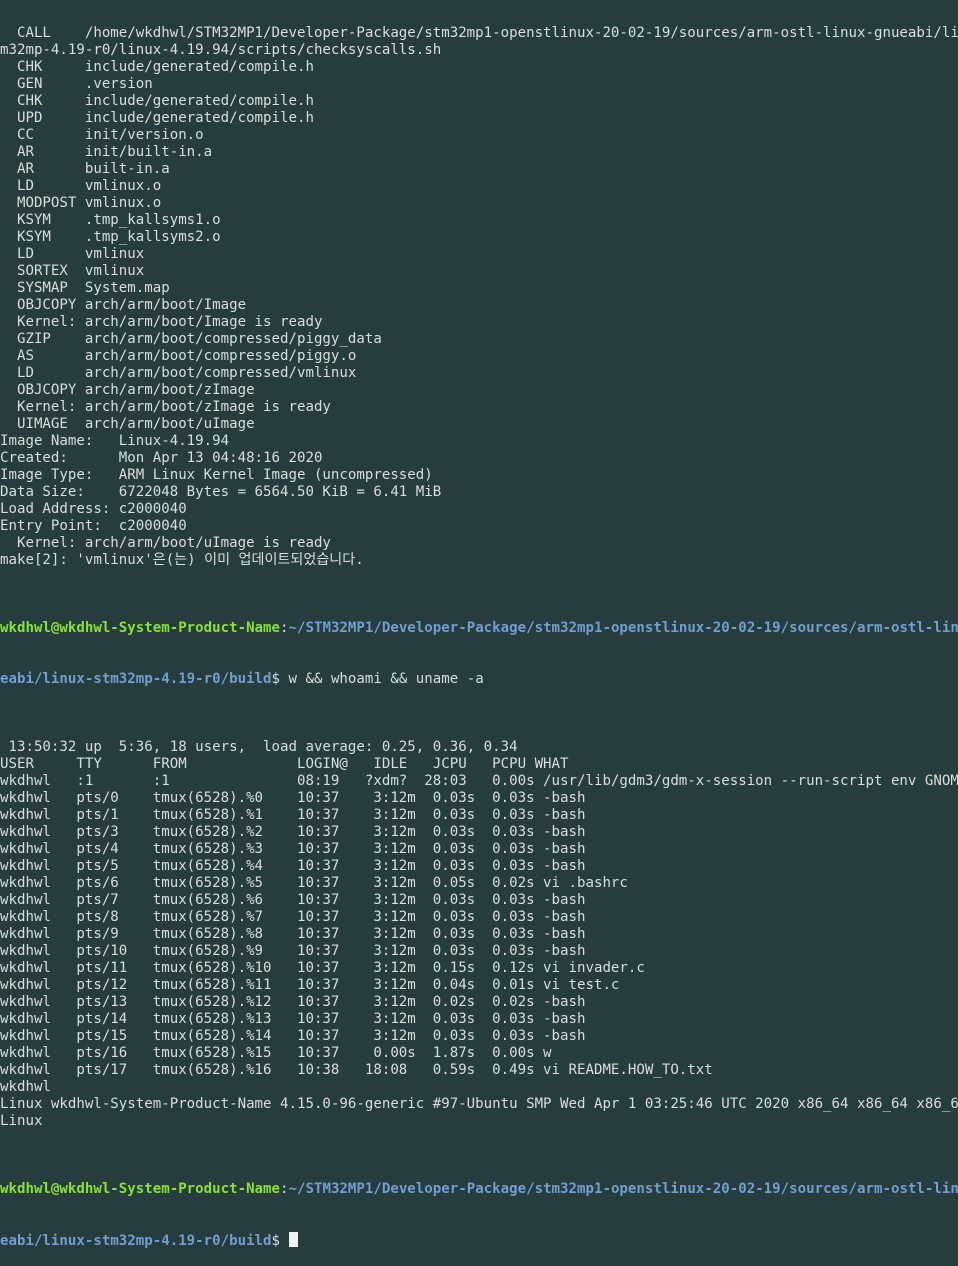  What do you see at coordinates (81, 203) in the screenshot?
I see `terminal-line: MODPOST vmlinux.o` at bounding box center [81, 203].